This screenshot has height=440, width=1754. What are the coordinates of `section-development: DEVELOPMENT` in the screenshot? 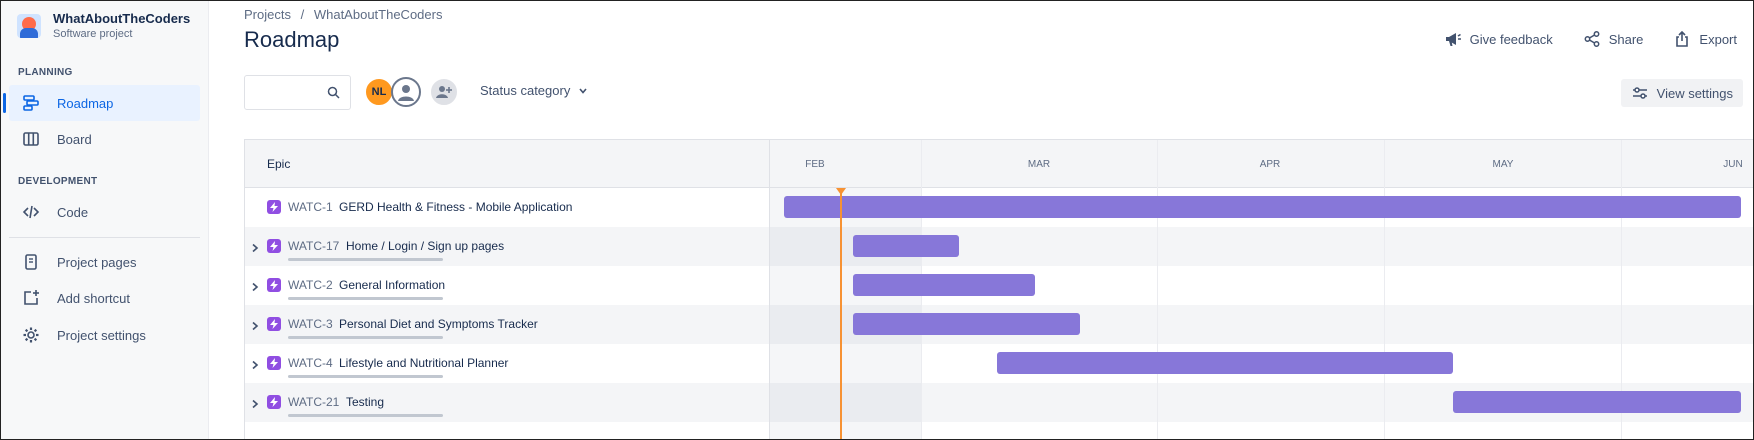 It's located at (58, 181).